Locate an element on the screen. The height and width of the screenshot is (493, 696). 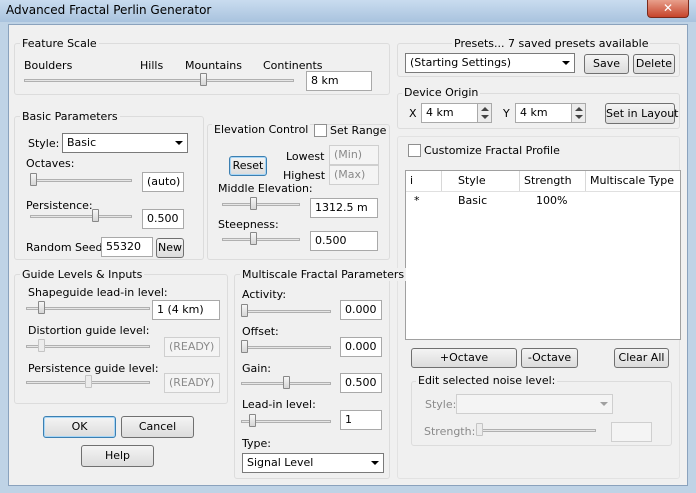
feature-scale-value: 8 km is located at coordinates (339, 81).